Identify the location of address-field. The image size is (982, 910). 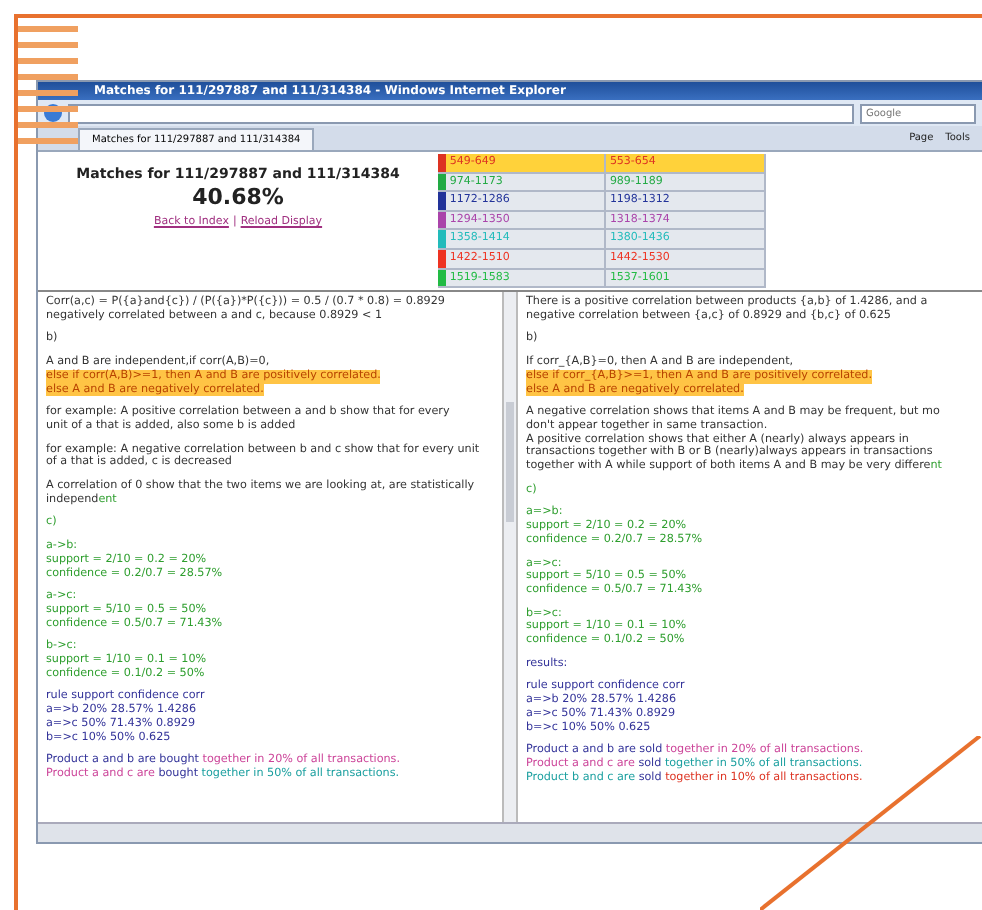
(461, 113).